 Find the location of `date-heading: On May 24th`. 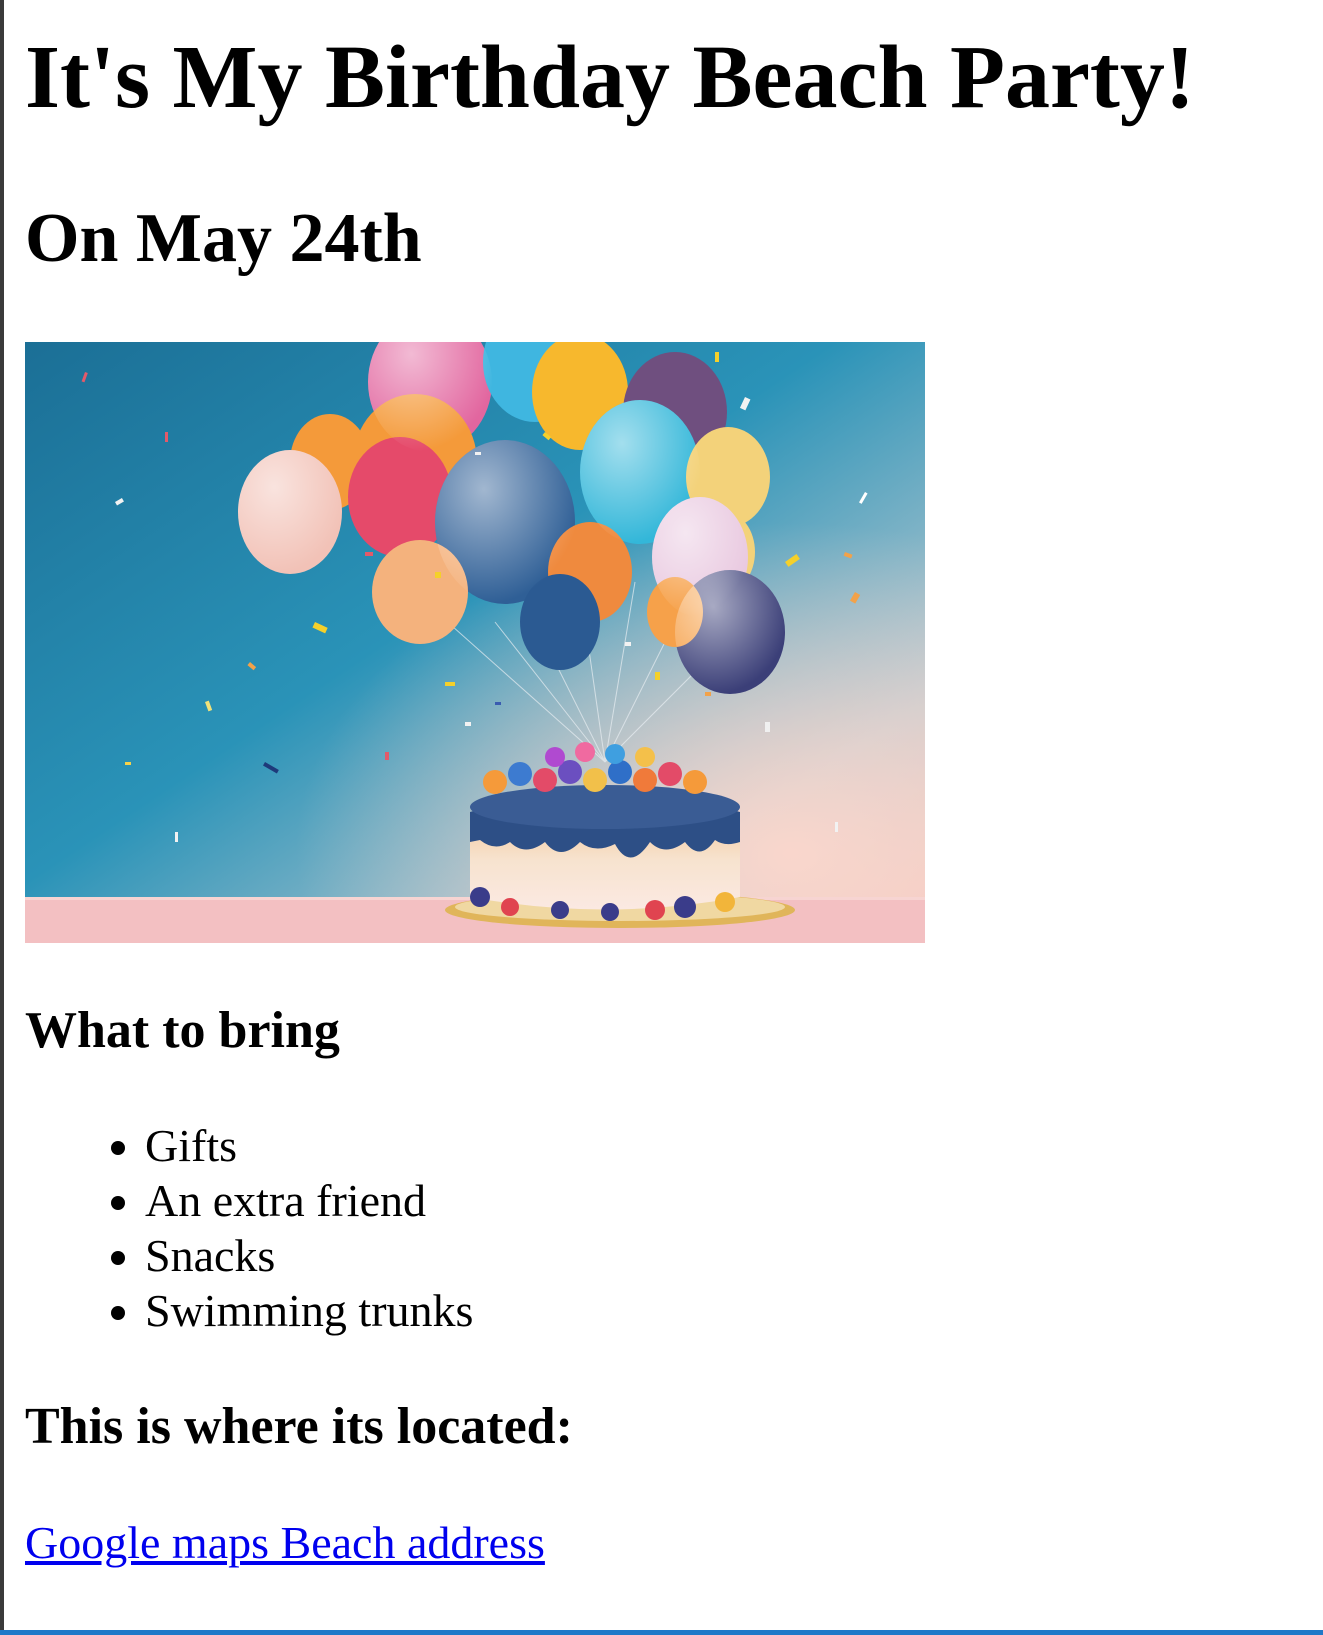

date-heading: On May 24th is located at coordinates (223, 238).